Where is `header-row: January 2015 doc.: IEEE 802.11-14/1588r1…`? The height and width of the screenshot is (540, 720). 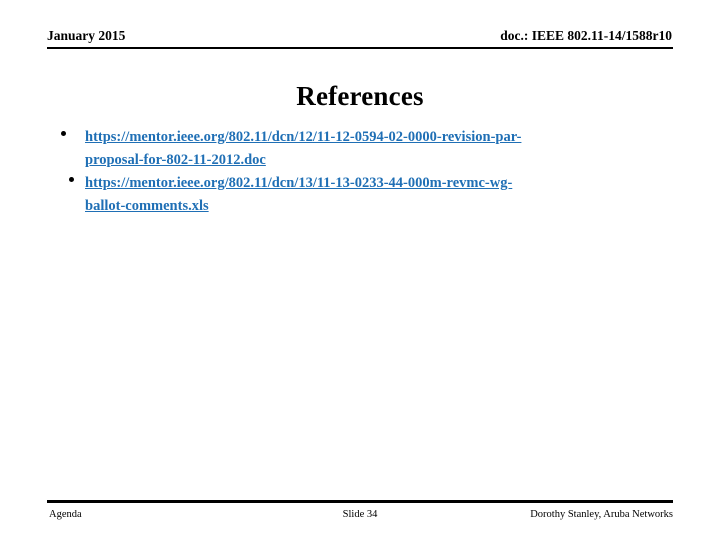 header-row: January 2015 doc.: IEEE 802.11-14/1588r1… is located at coordinates (360, 37).